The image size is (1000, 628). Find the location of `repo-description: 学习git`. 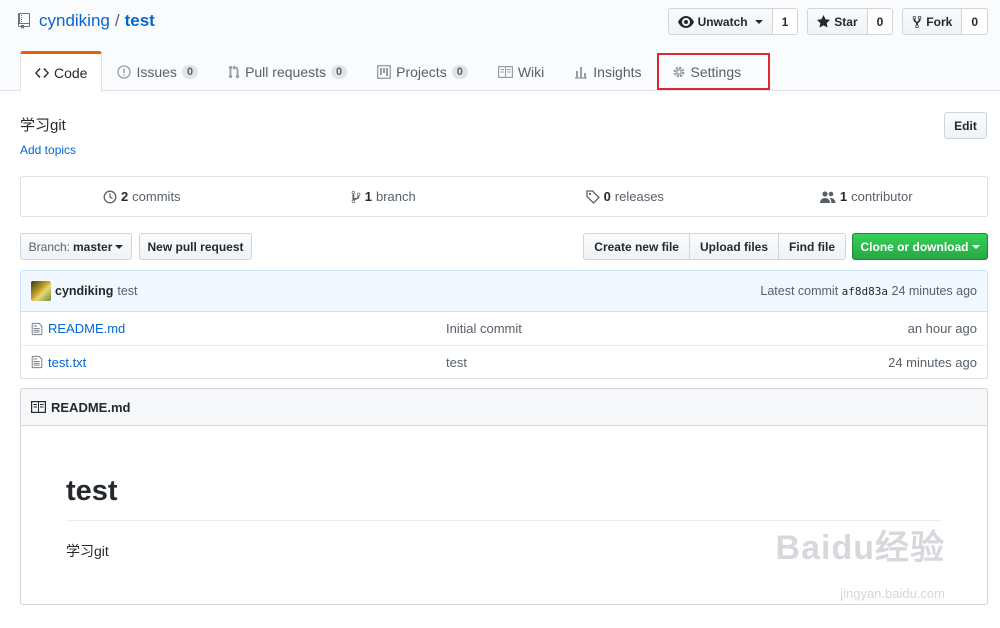

repo-description: 学习git is located at coordinates (43, 125).